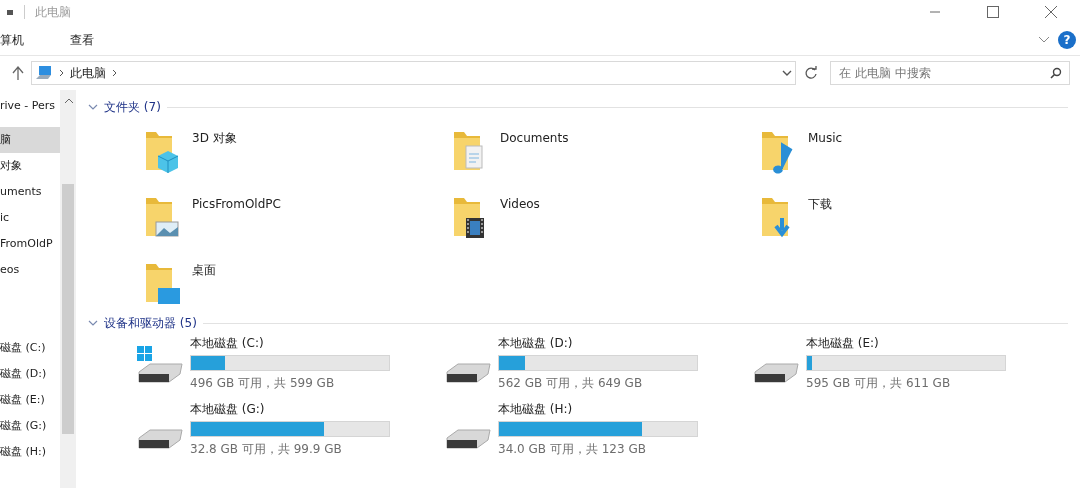 Image resolution: width=1080 pixels, height=488 pixels. I want to click on sidebar-item: 磁盘 (E:), so click(30, 400).